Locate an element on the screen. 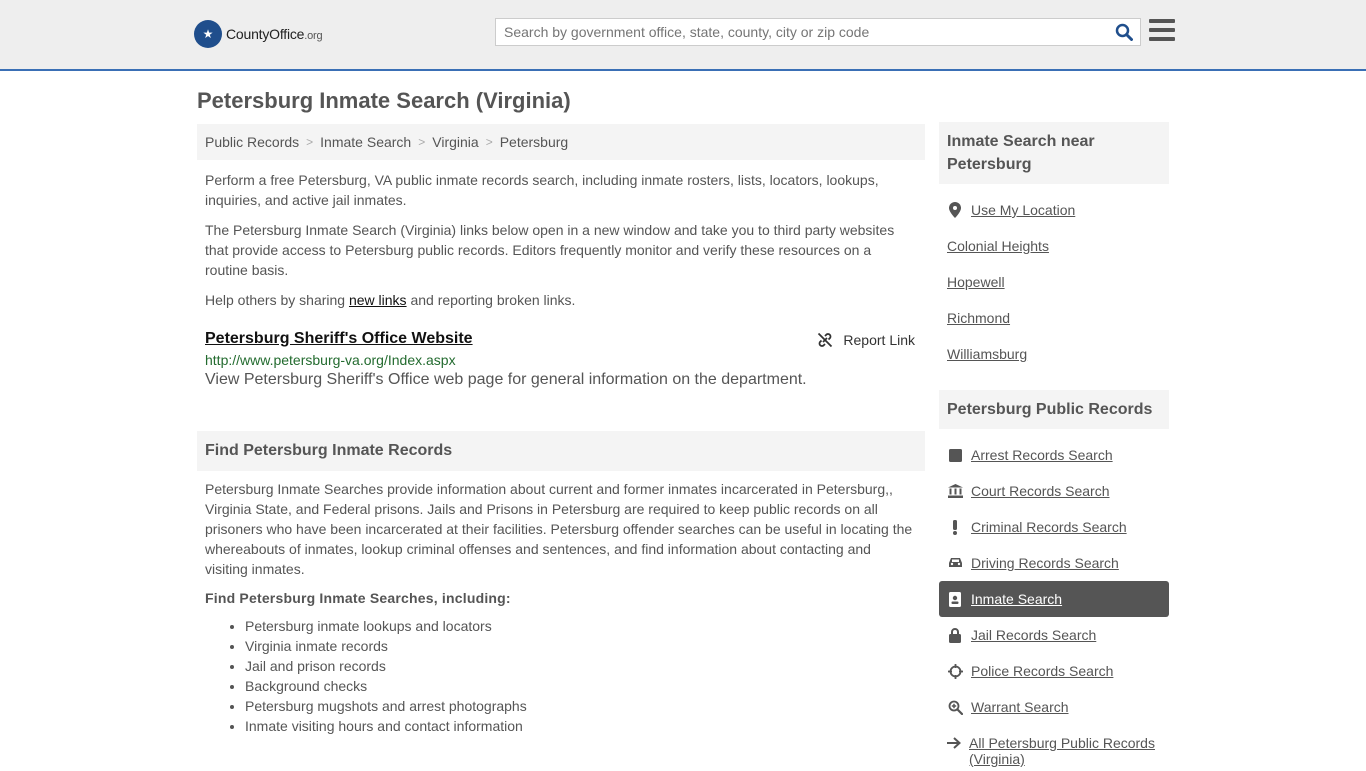 The height and width of the screenshot is (771, 1366). list-item: Background checks is located at coordinates (581, 686).